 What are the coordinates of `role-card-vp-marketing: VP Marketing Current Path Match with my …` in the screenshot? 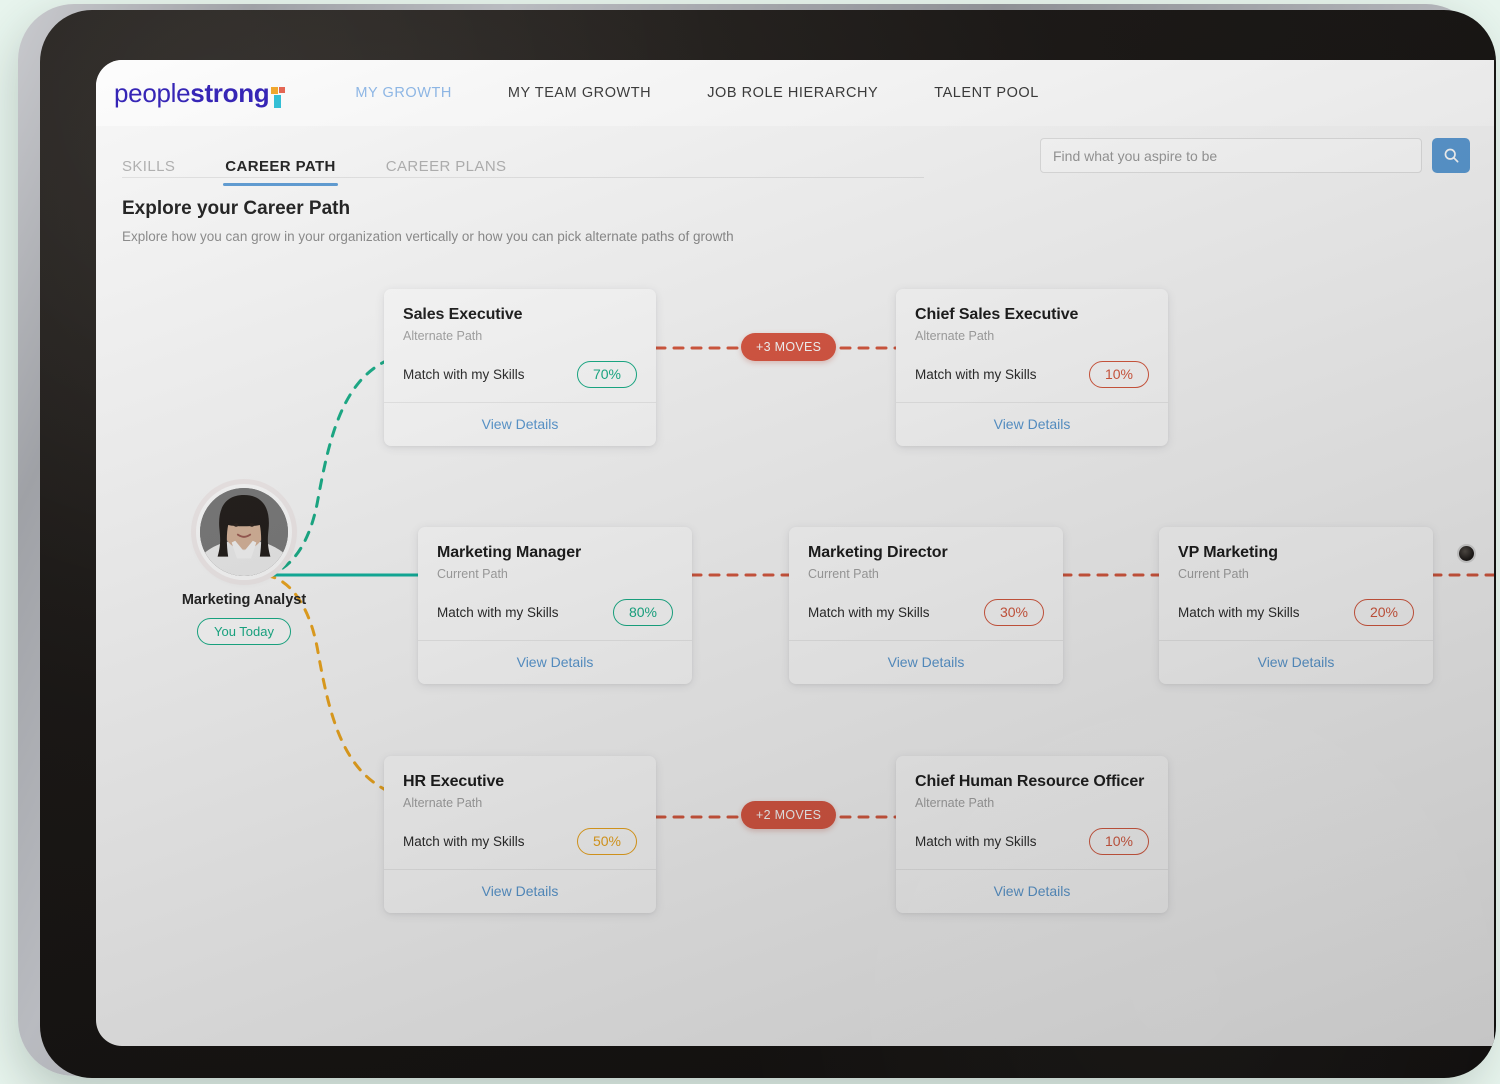 It's located at (1296, 606).